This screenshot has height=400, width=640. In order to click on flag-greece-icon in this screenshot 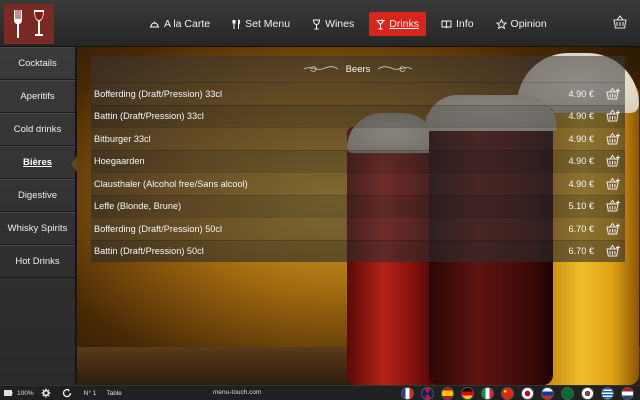, I will do `click(607, 393)`.